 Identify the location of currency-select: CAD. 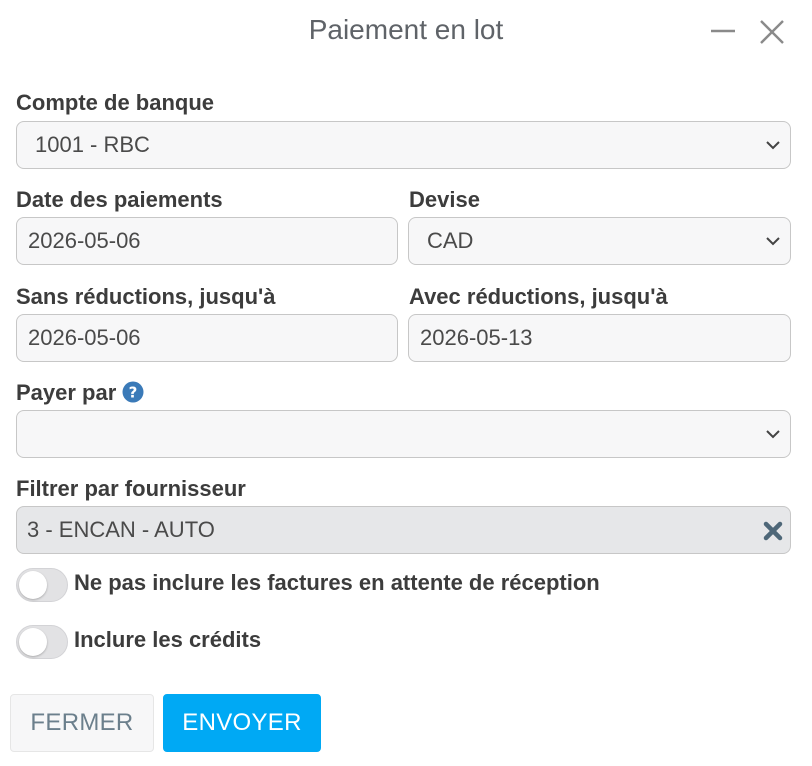
(599, 241).